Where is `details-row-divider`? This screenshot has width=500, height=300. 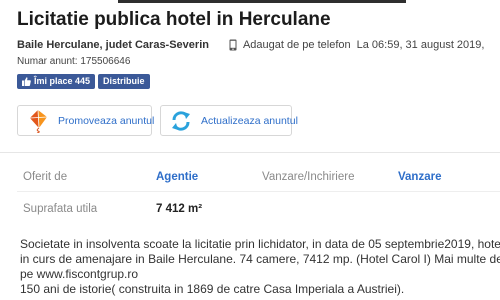
details-row-divider is located at coordinates (258, 191).